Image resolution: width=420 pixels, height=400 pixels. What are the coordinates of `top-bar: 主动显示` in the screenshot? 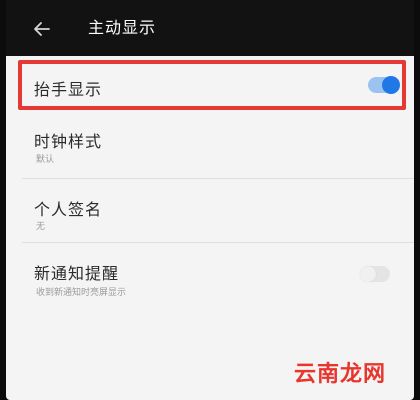 It's located at (210, 28).